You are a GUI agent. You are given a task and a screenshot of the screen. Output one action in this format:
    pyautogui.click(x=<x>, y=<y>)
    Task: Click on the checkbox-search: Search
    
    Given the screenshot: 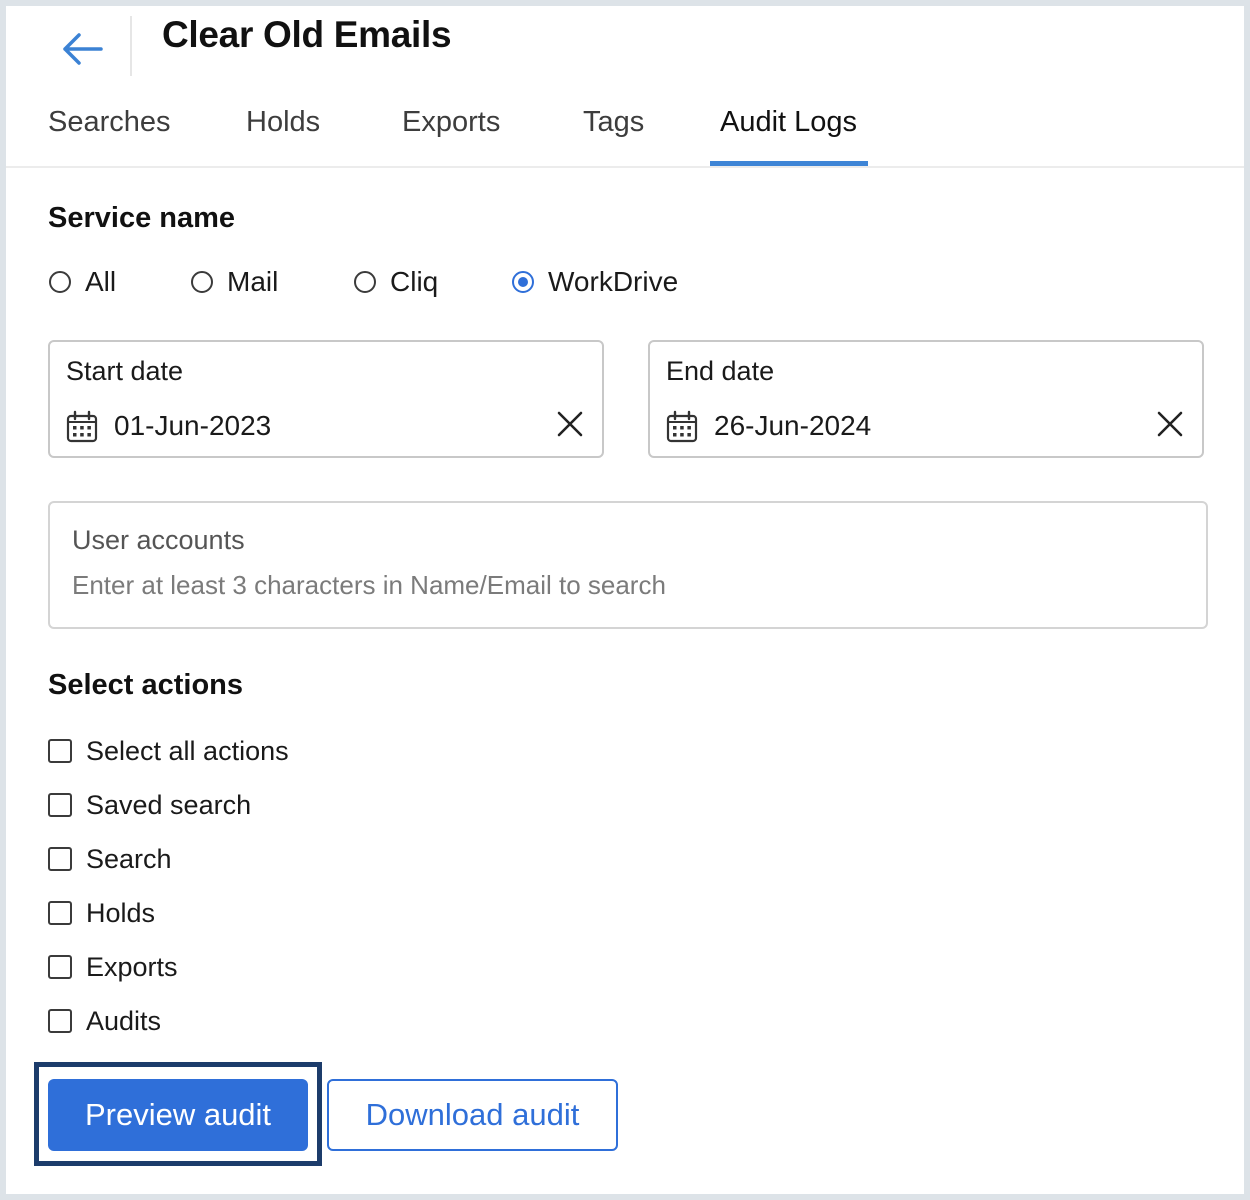 What is the action you would take?
    pyautogui.click(x=110, y=859)
    